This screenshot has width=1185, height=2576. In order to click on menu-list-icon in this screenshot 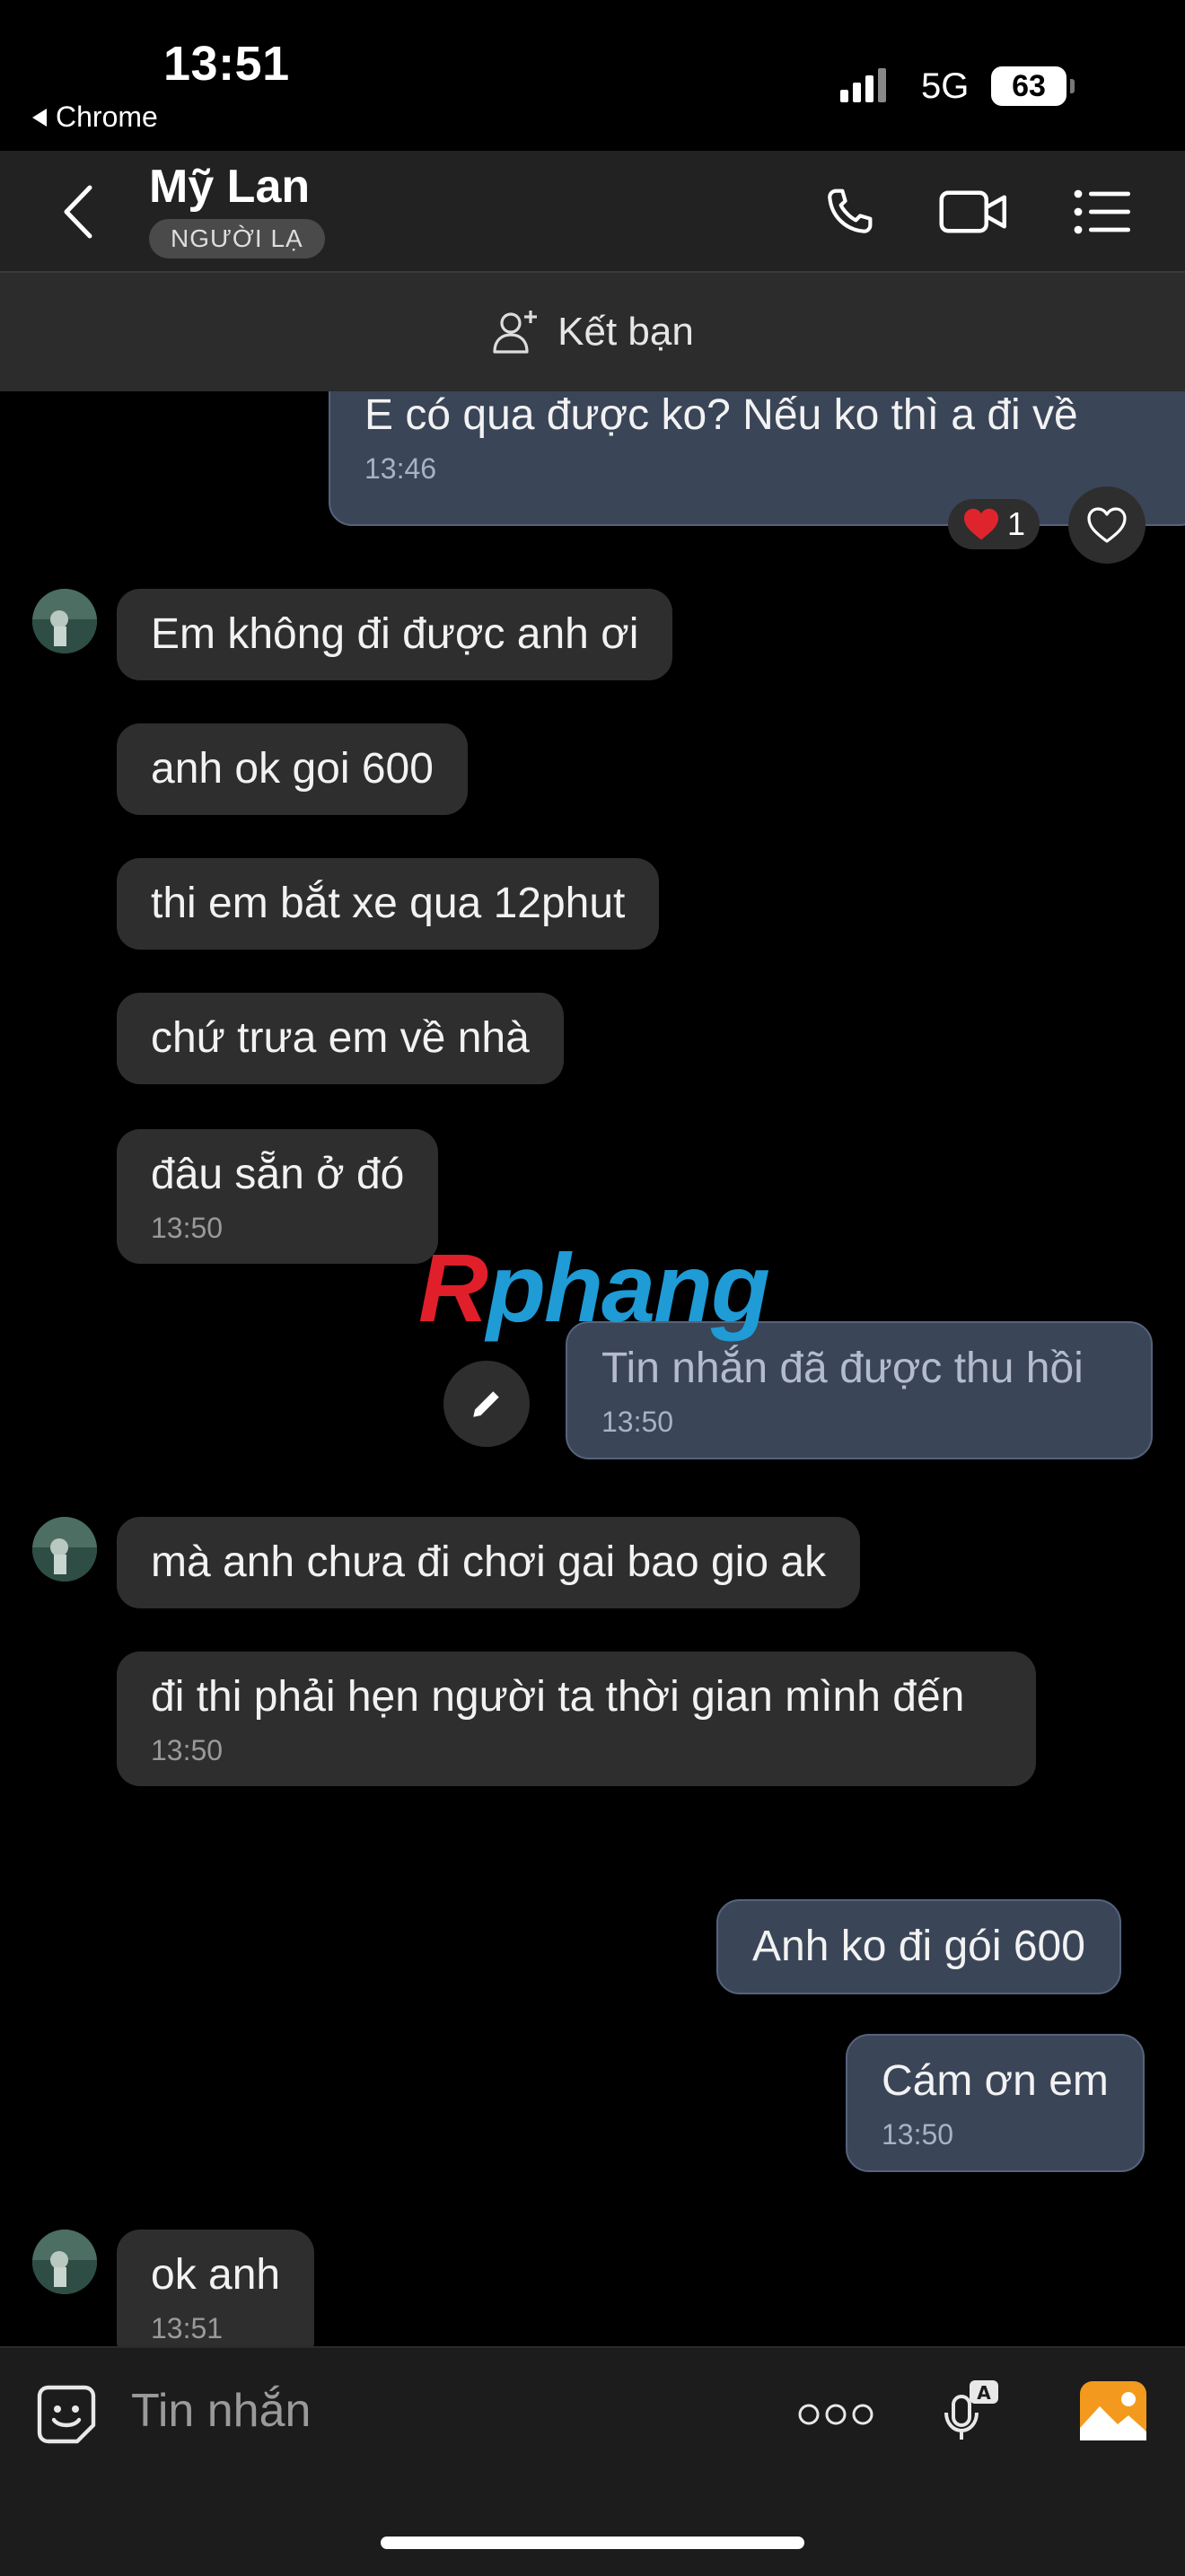, I will do `click(1102, 211)`.